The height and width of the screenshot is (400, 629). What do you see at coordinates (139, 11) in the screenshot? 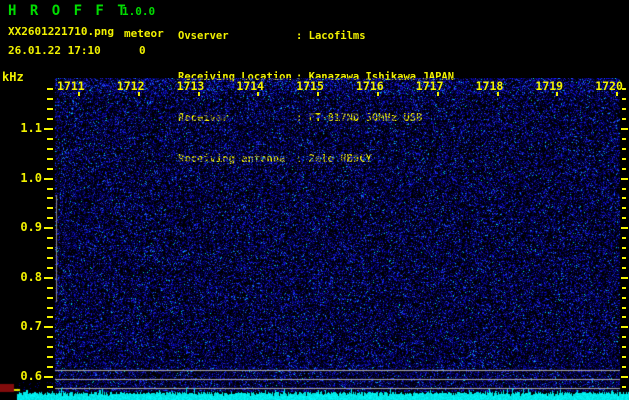
I see `app-version: 1.0.0` at bounding box center [139, 11].